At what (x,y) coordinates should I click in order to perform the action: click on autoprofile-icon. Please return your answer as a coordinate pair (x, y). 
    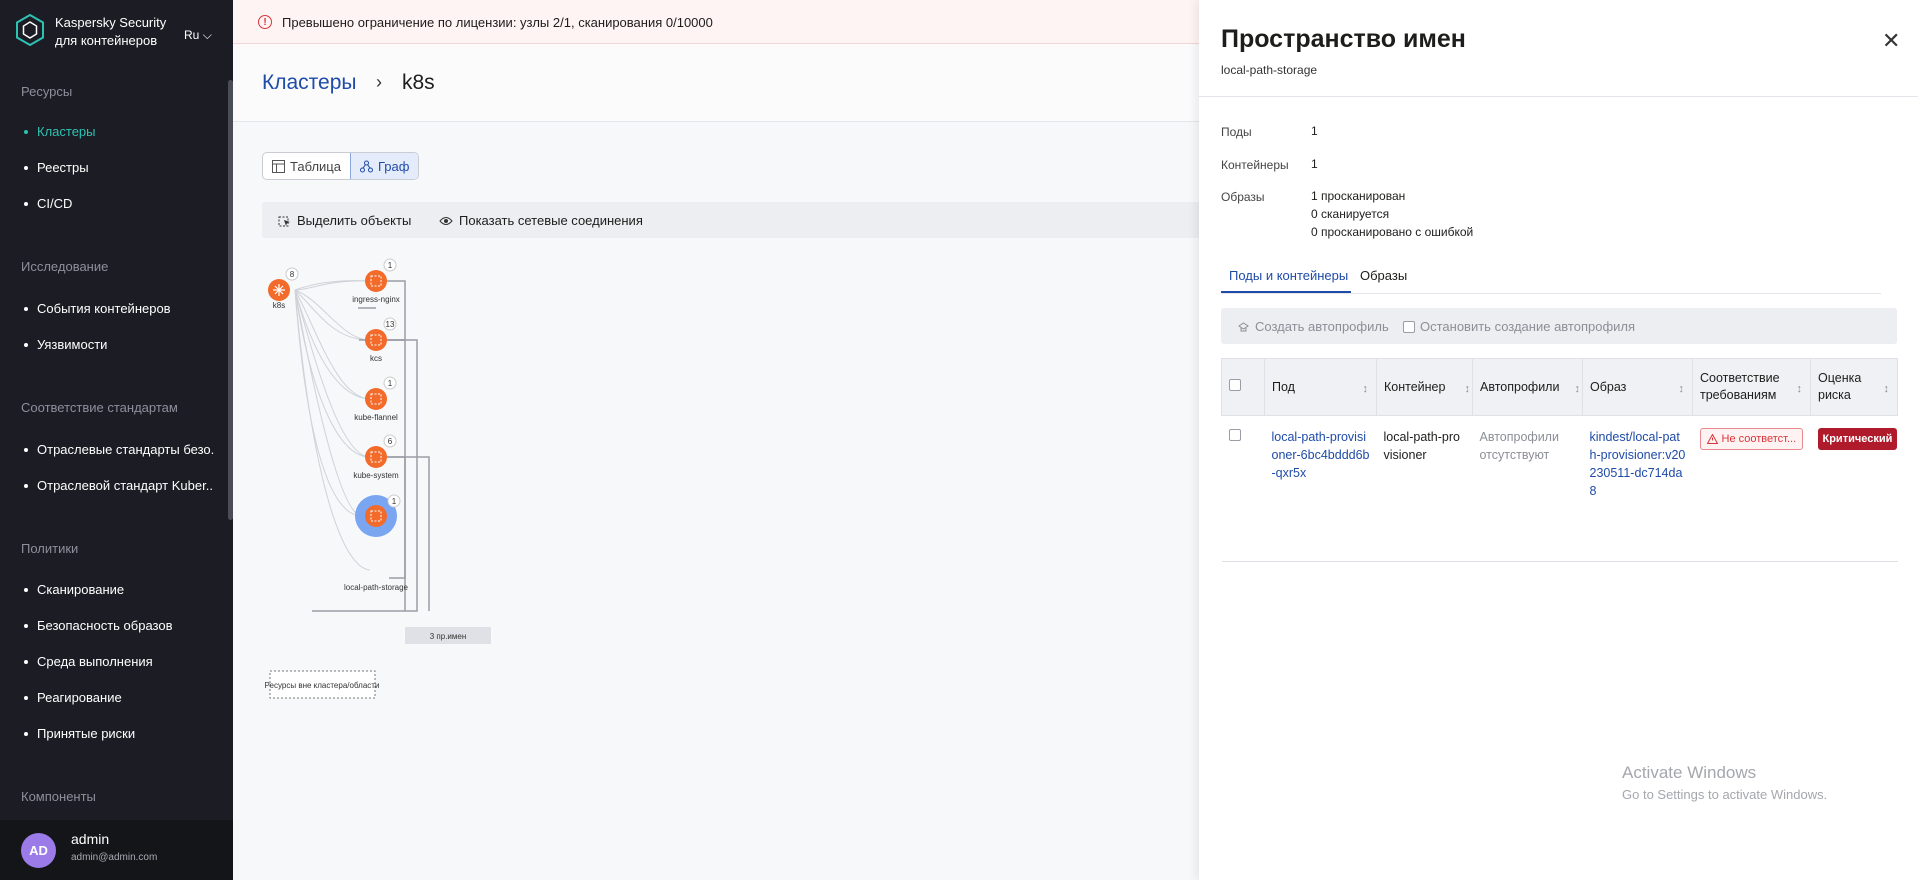
    Looking at the image, I should click on (1243, 326).